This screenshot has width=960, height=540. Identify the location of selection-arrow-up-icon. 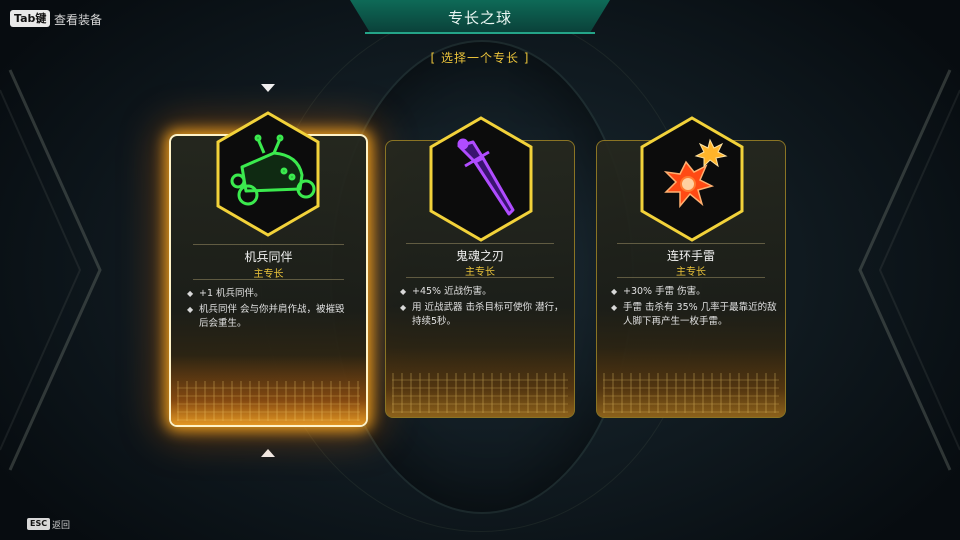
(268, 453).